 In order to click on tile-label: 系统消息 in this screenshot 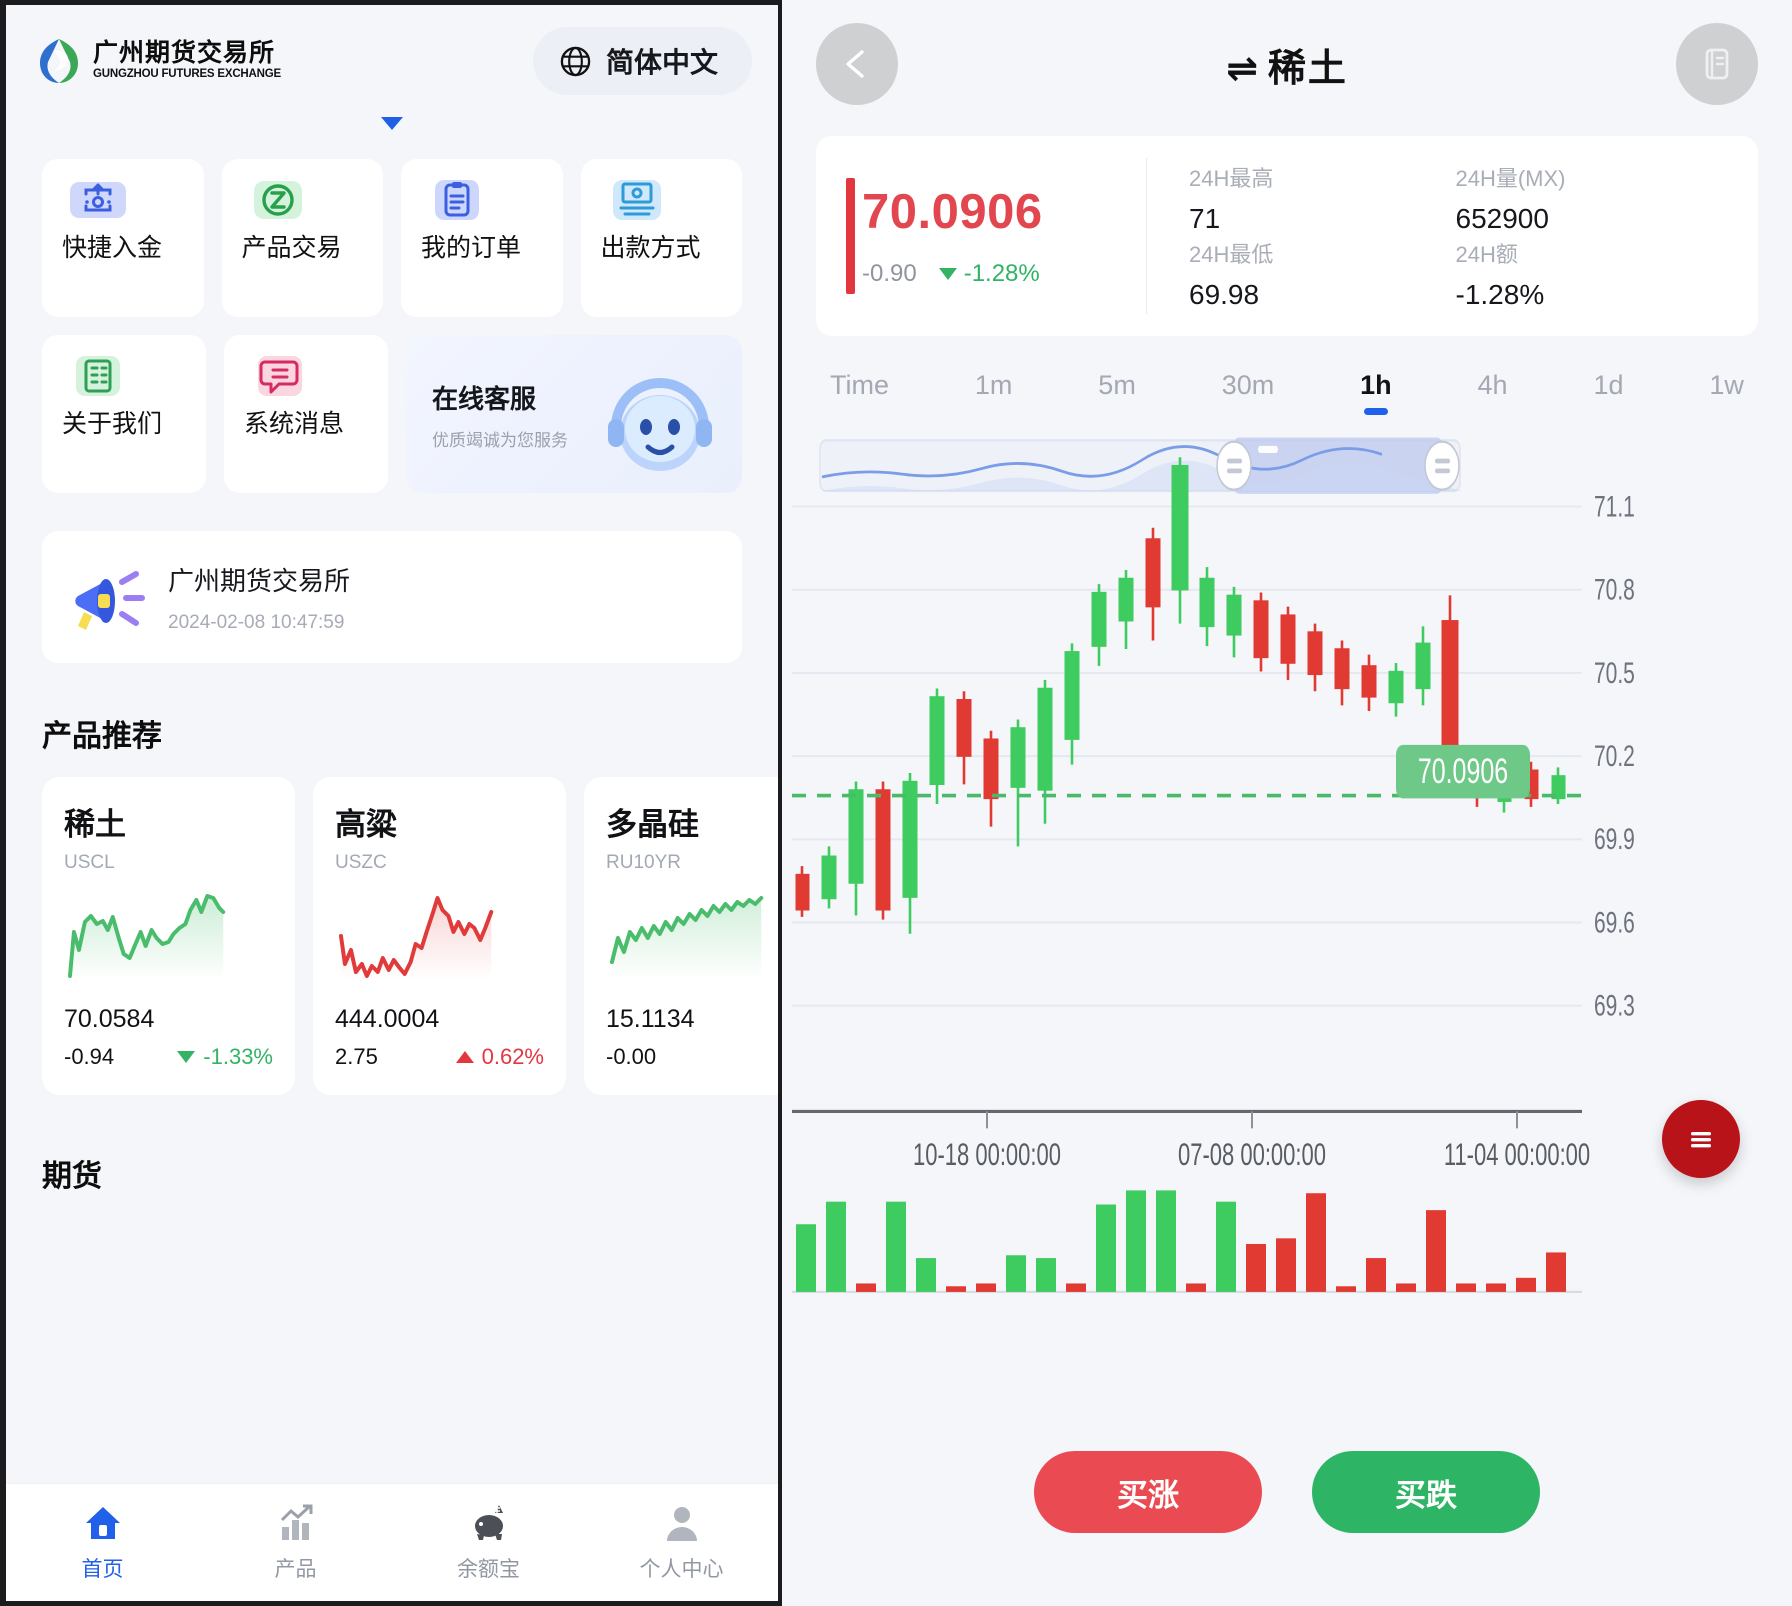, I will do `click(294, 424)`.